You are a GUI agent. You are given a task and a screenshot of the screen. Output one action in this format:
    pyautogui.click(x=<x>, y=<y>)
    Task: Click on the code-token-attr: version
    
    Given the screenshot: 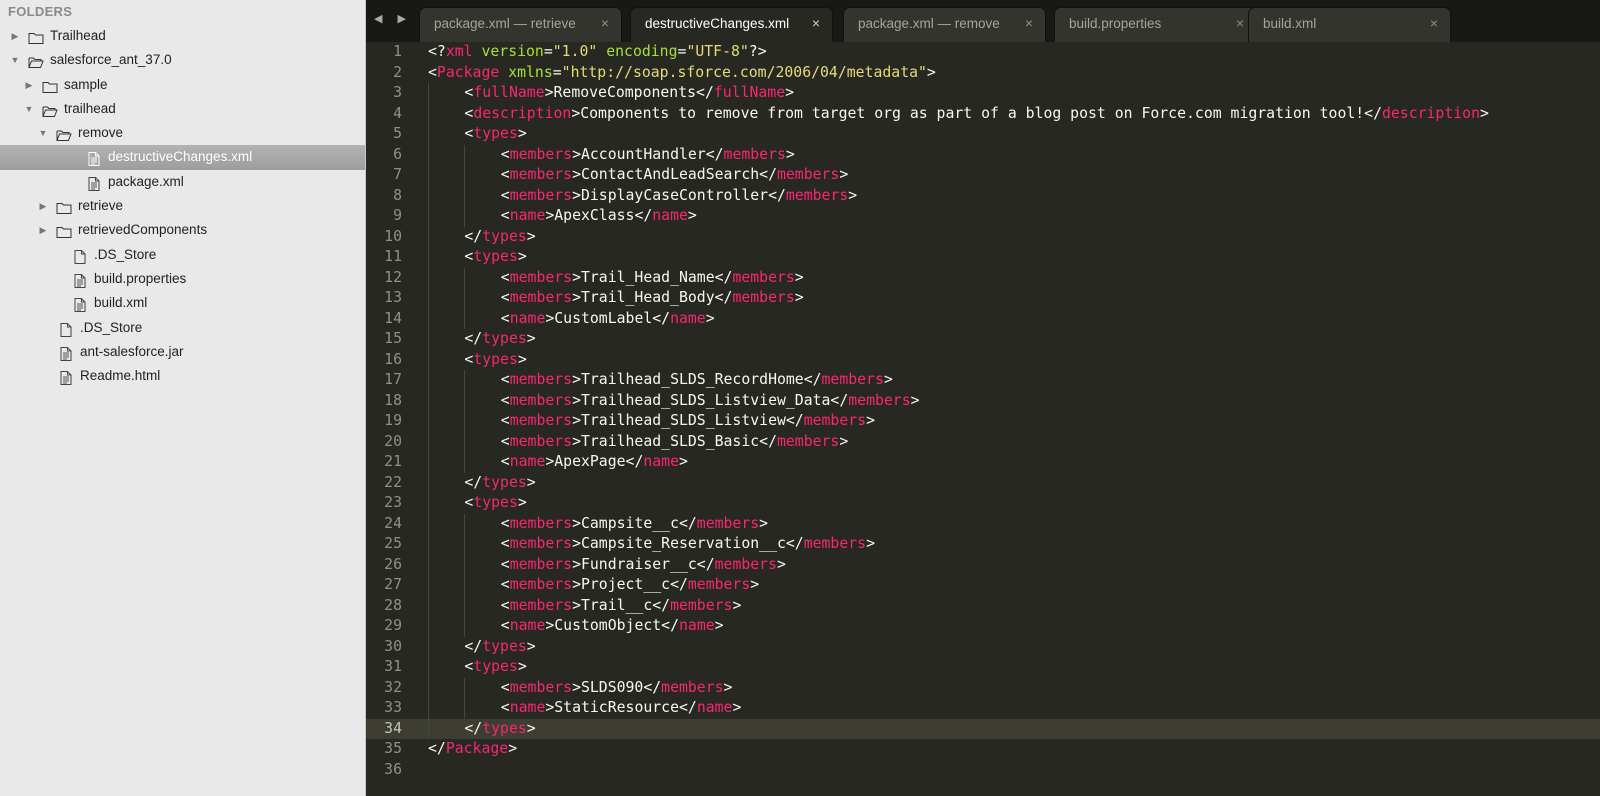 What is the action you would take?
    pyautogui.click(x=512, y=51)
    